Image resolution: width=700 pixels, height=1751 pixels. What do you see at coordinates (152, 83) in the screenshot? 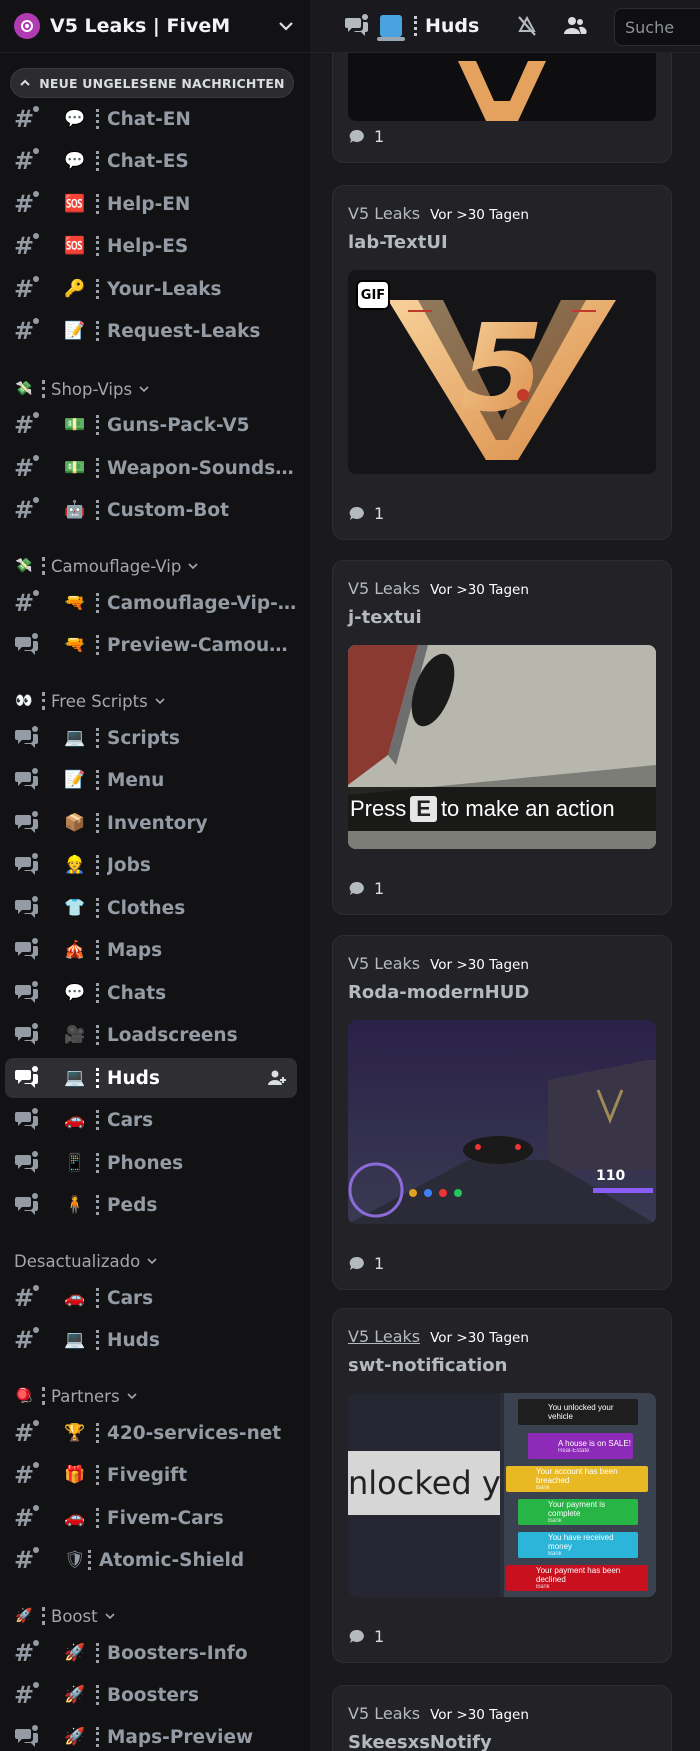
I see `new-unread-messages-button: NEUE UNGELESENE NACHRICHTEN` at bounding box center [152, 83].